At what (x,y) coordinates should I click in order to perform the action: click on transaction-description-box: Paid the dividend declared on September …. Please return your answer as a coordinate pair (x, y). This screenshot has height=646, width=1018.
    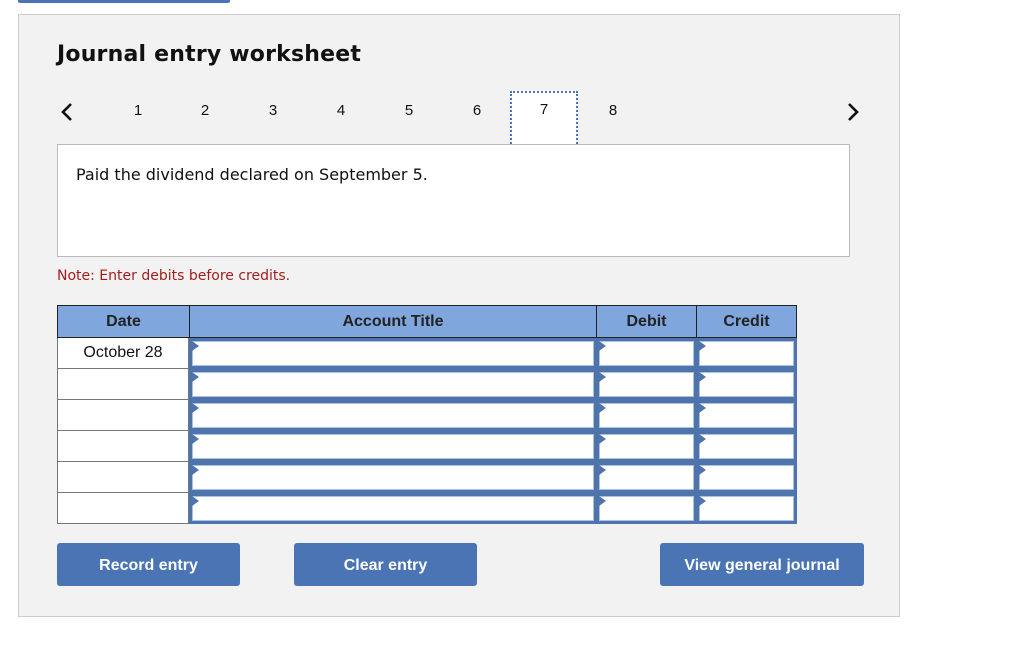
    Looking at the image, I should click on (453, 200).